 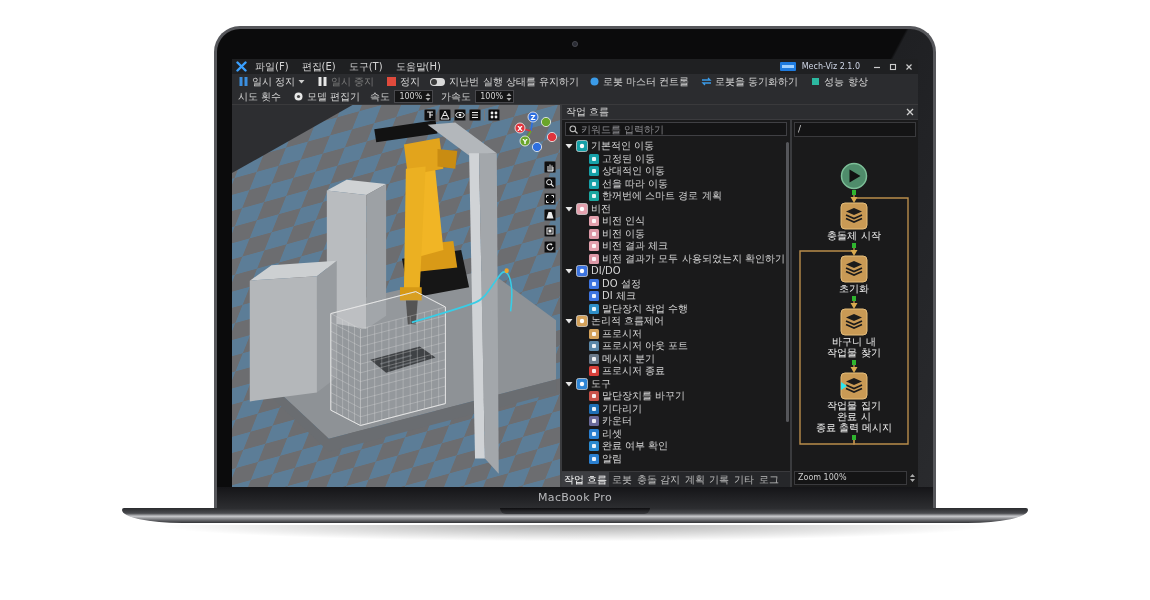 What do you see at coordinates (318, 66) in the screenshot?
I see `menu-item: 편집(E)` at bounding box center [318, 66].